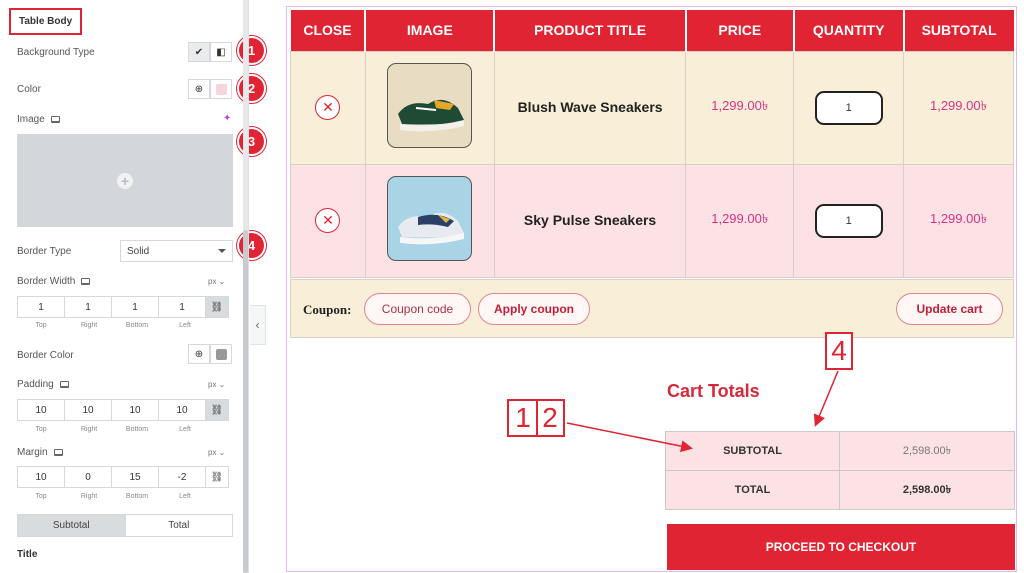 This screenshot has width=1024, height=573. I want to click on plus-icon: +, so click(125, 180).